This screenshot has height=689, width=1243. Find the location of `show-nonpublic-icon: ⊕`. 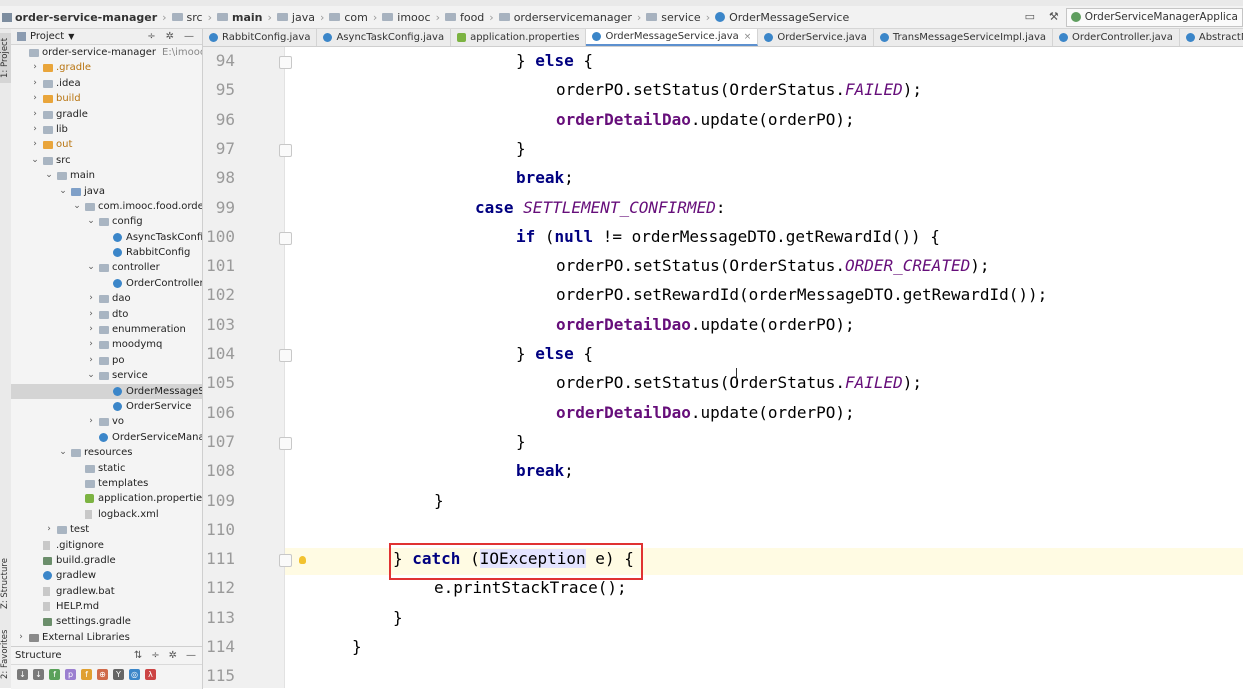

show-nonpublic-icon: ⊕ is located at coordinates (102, 674).